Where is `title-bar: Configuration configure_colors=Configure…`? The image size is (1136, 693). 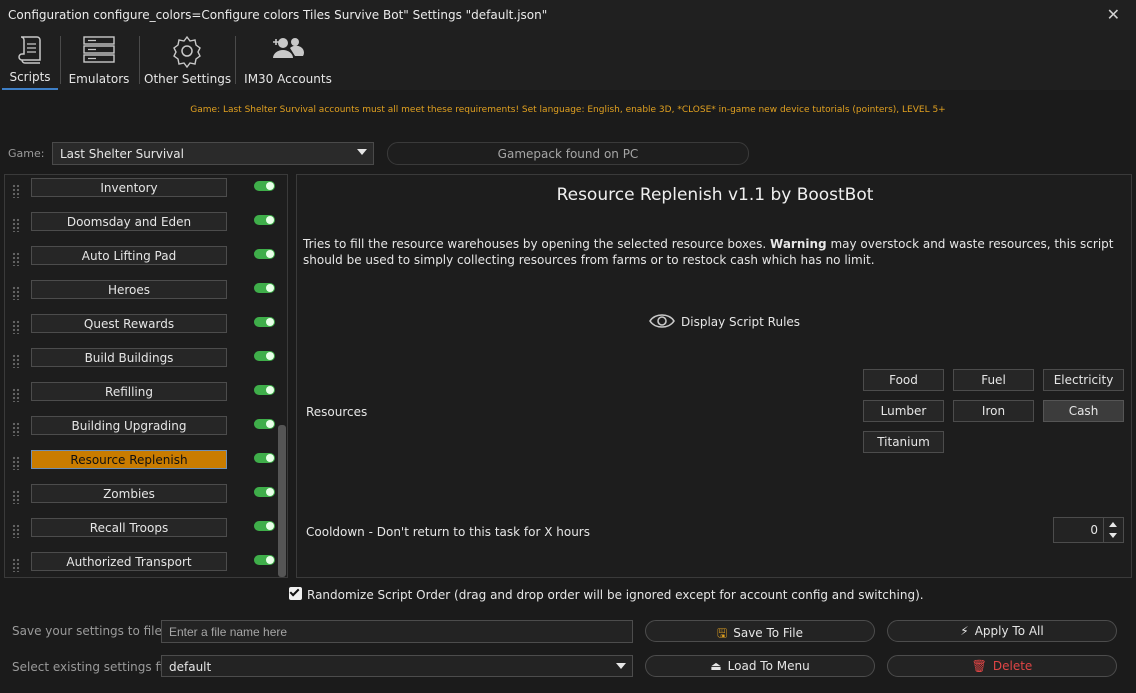 title-bar: Configuration configure_colors=Configure… is located at coordinates (568, 15).